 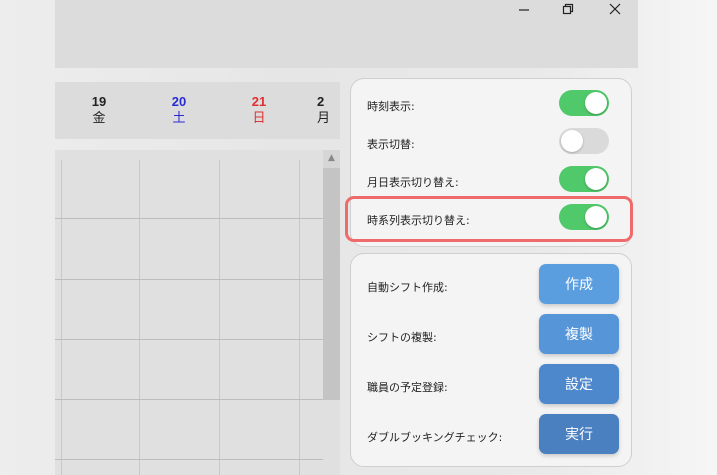 I want to click on display-switch-toggle, so click(x=584, y=141).